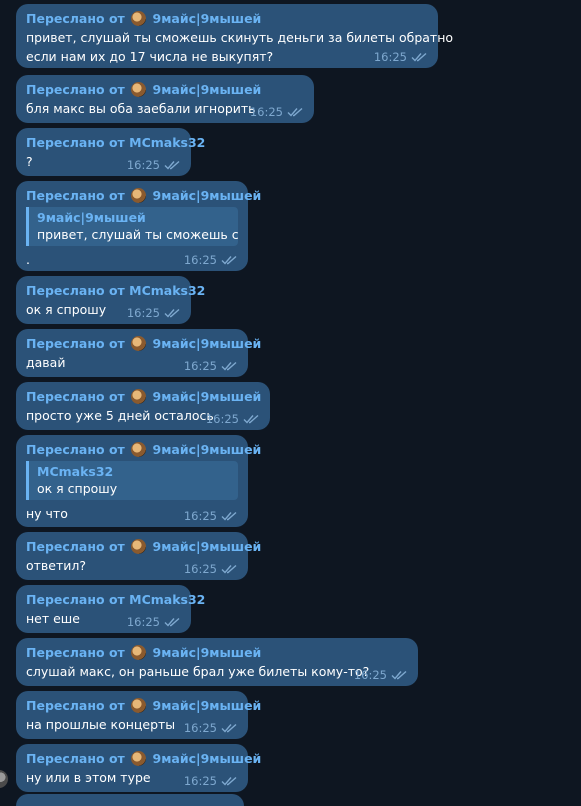  I want to click on message-bubble: Переслано от MCmaks32 нет еше 16:25, so click(110, 609).